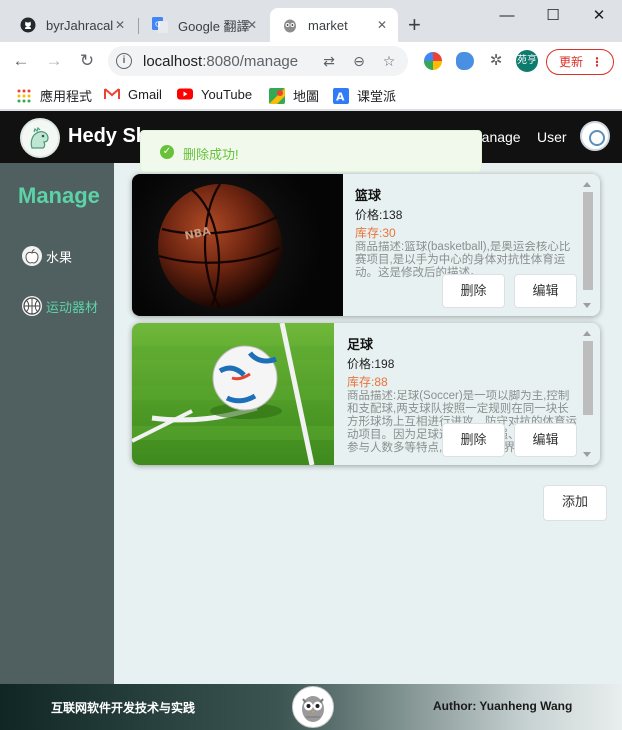  I want to click on product-price: 价格:198, so click(371, 364).